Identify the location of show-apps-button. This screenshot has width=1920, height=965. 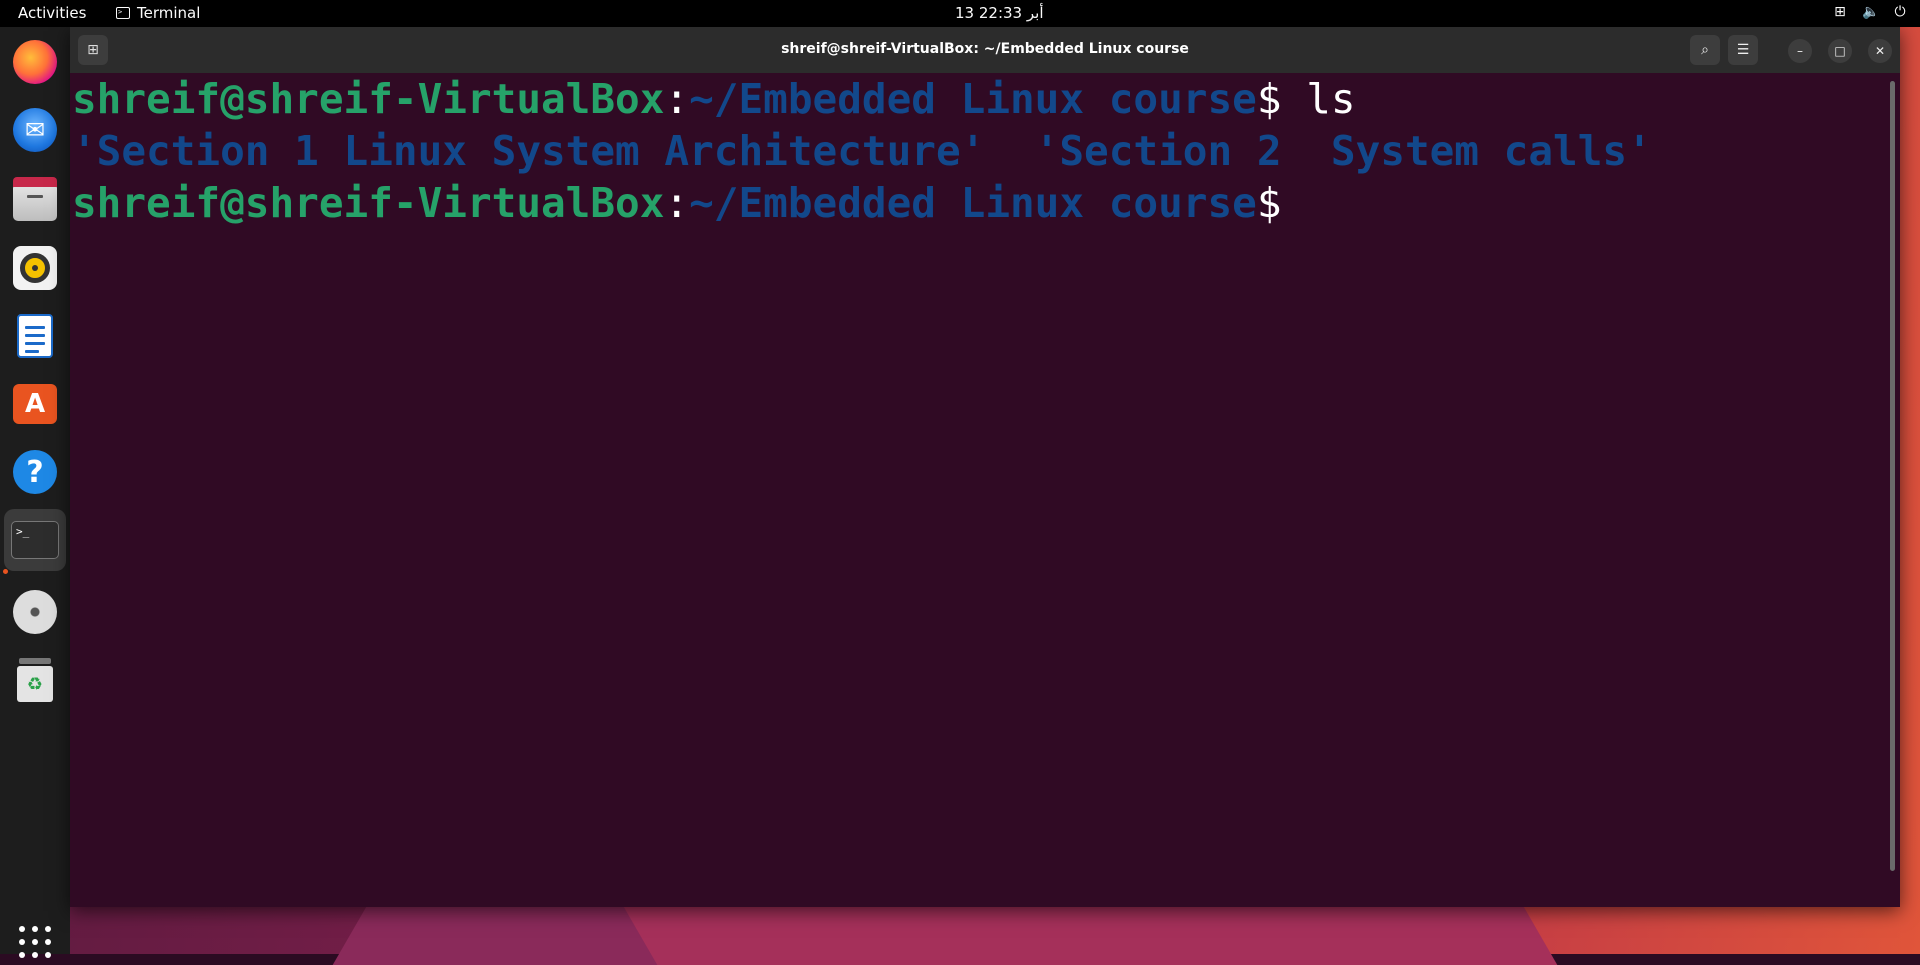
(35, 942).